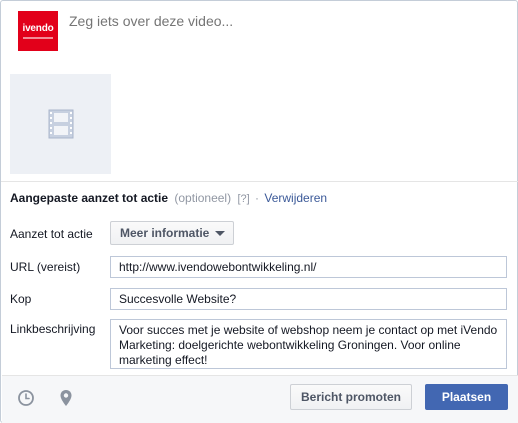 This screenshot has width=518, height=423. What do you see at coordinates (89, 198) in the screenshot?
I see `cta-title: Aangepaste aanzet tot actie` at bounding box center [89, 198].